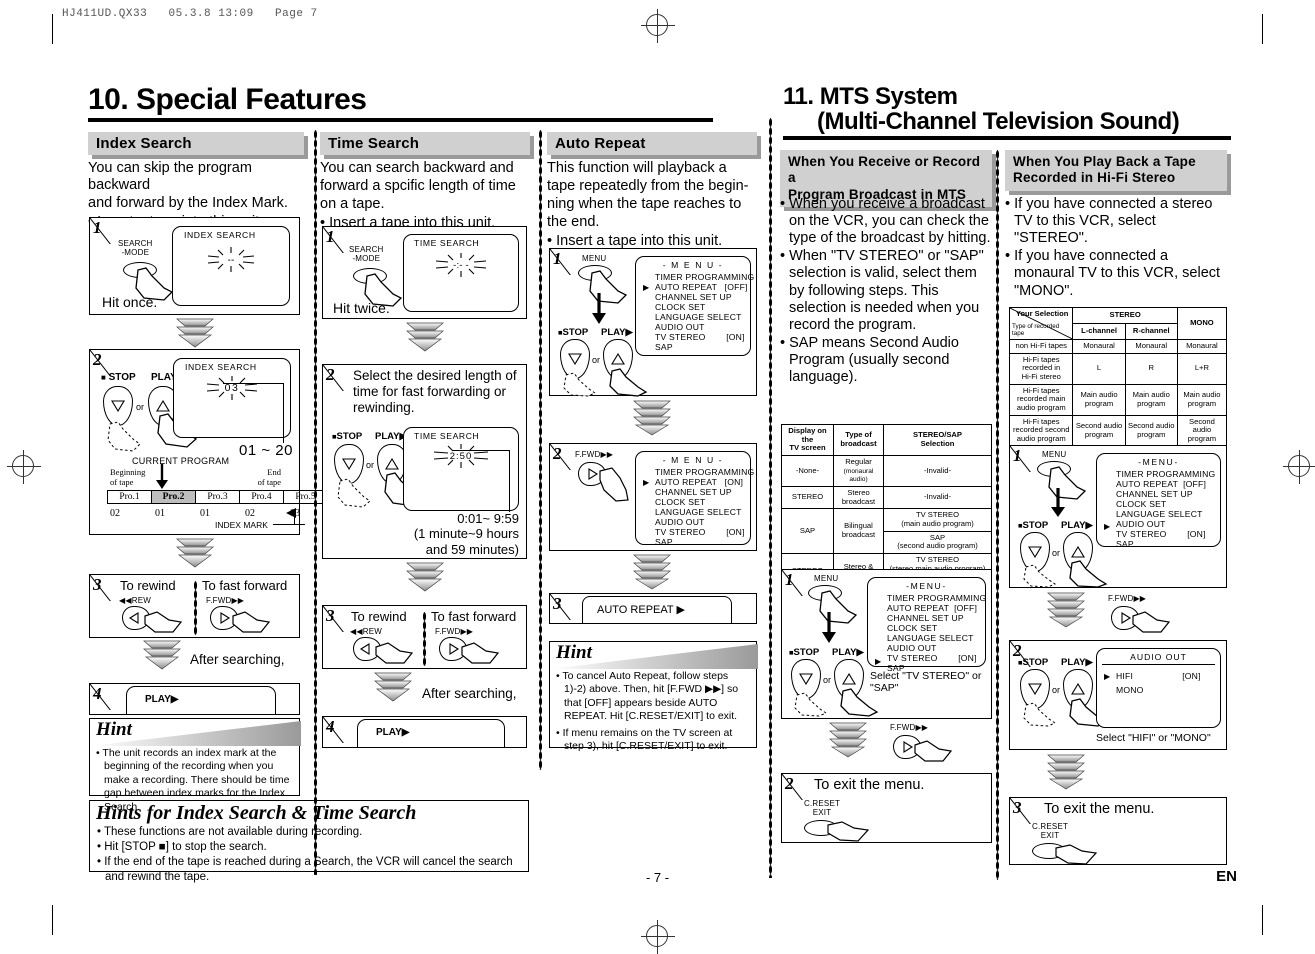 The height and width of the screenshot is (954, 1315). What do you see at coordinates (693, 460) in the screenshot?
I see `osd-title: - M E N U -` at bounding box center [693, 460].